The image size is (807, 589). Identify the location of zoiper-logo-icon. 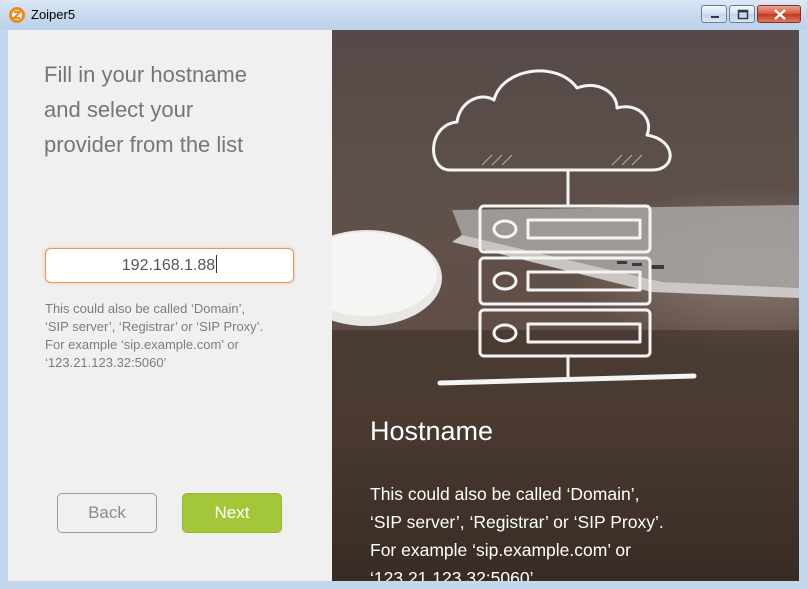
(17, 15).